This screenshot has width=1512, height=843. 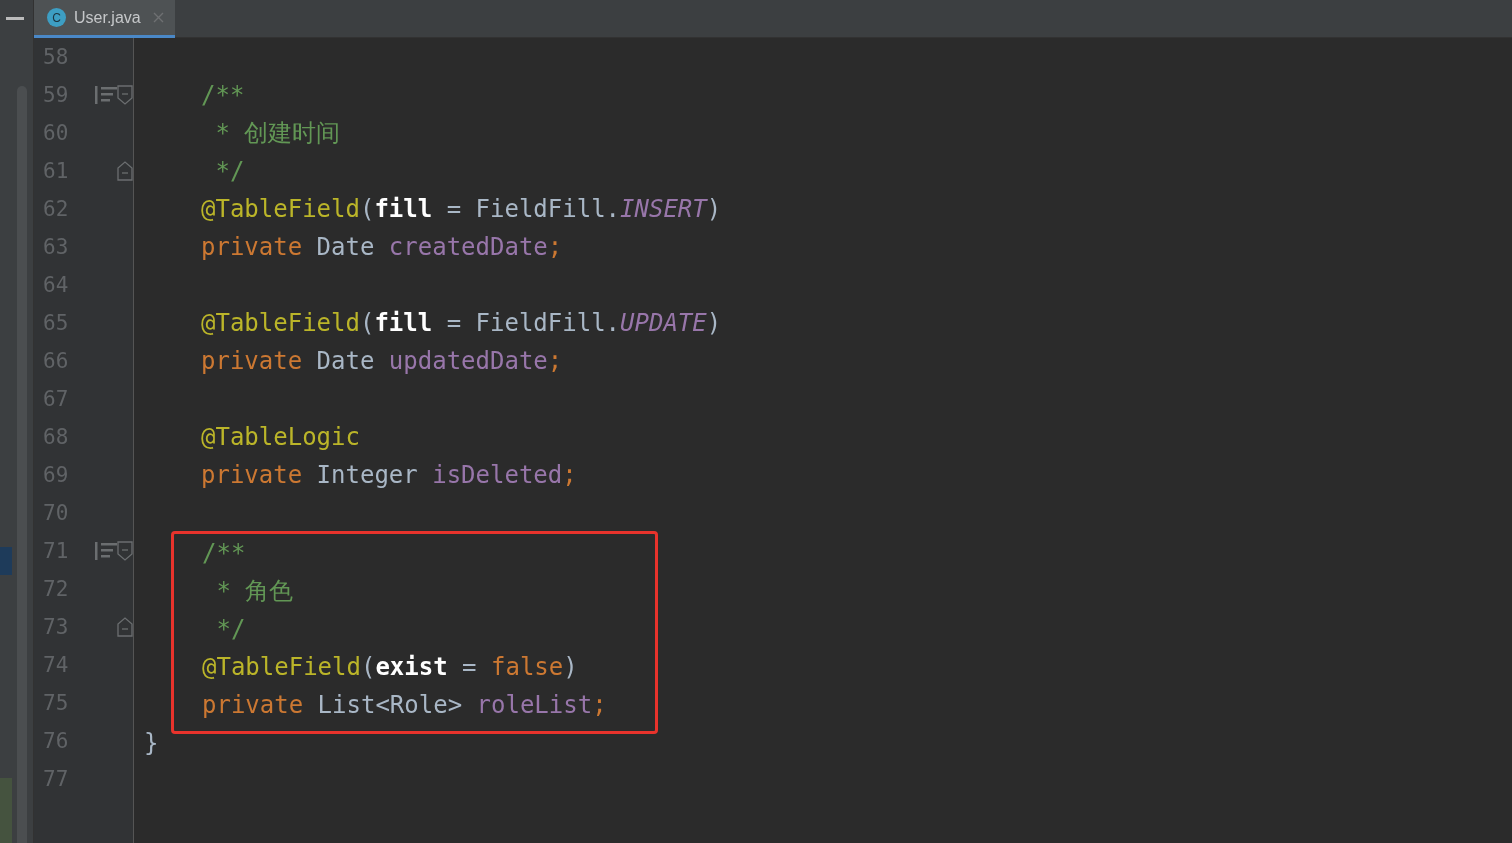 What do you see at coordinates (280, 437) in the screenshot?
I see `code-line: @TableLogic` at bounding box center [280, 437].